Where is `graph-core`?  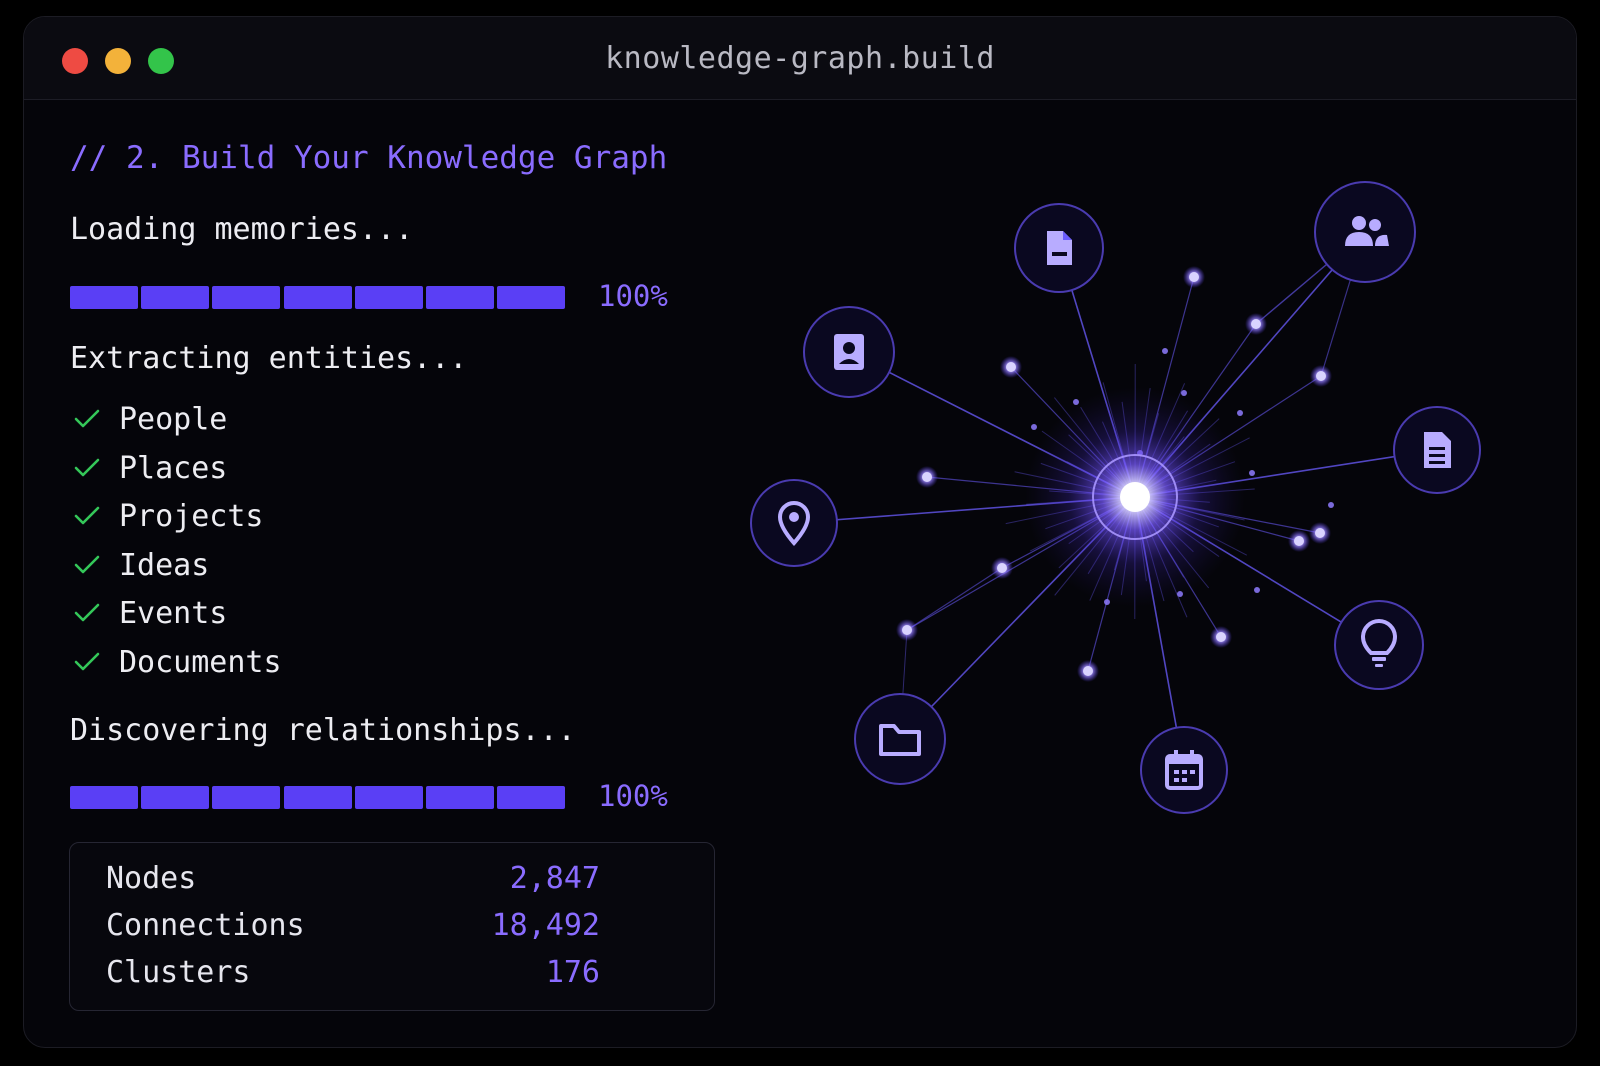
graph-core is located at coordinates (1135, 497).